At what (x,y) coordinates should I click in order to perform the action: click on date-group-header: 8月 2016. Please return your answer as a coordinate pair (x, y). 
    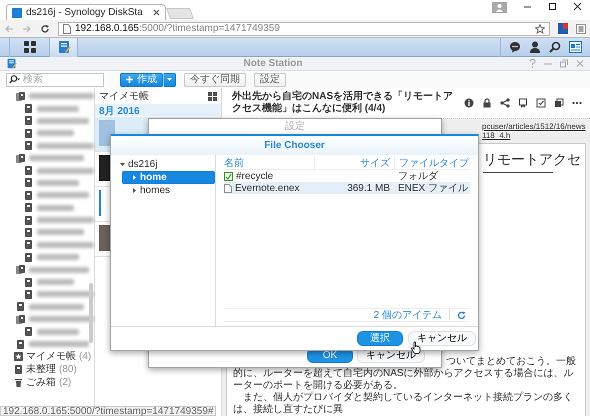
    Looking at the image, I should click on (158, 110).